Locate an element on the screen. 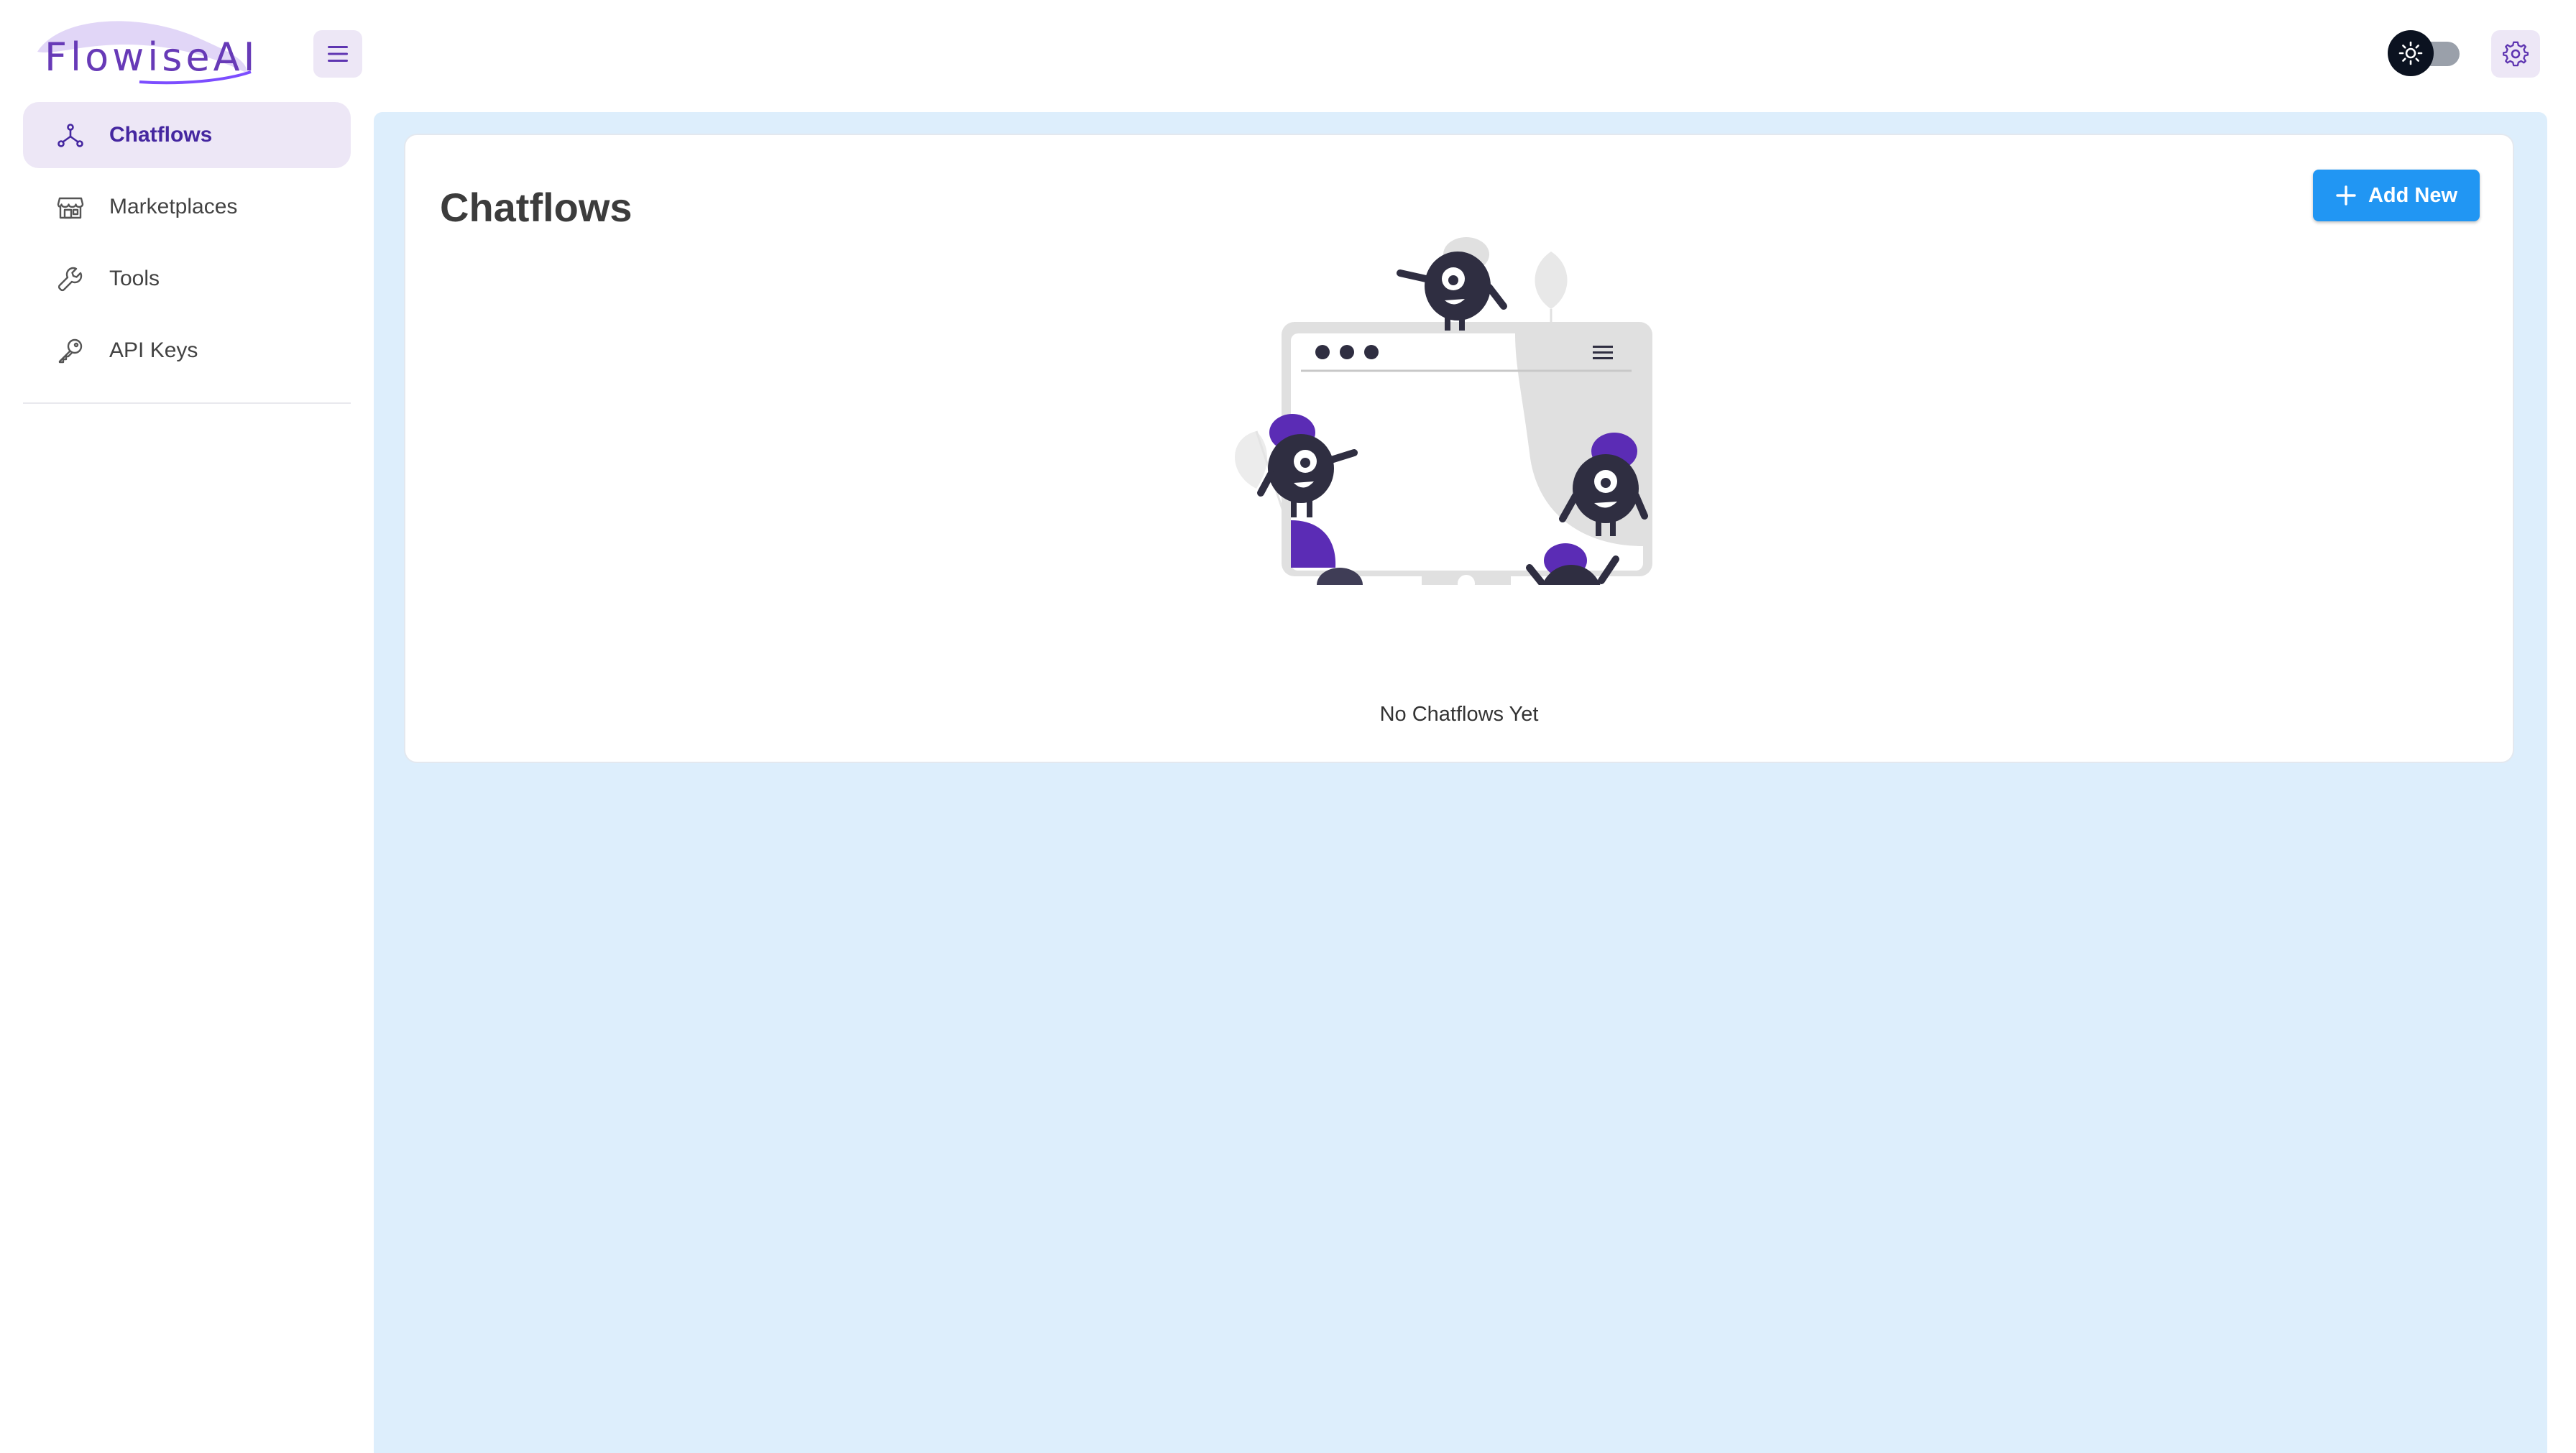  menu-toggle-button is located at coordinates (337, 54).